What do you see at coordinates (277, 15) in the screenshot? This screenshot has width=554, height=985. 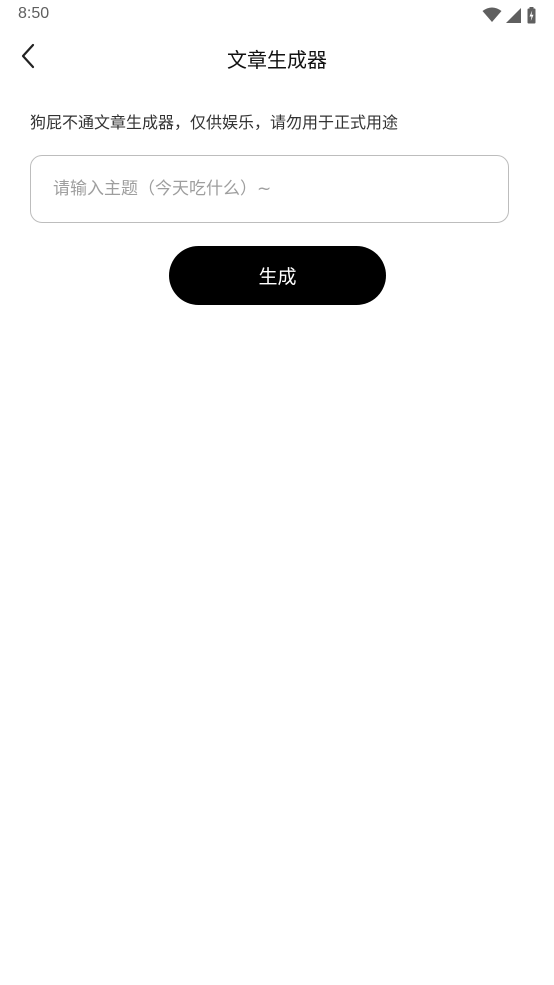 I see `status-bar: 8:50` at bounding box center [277, 15].